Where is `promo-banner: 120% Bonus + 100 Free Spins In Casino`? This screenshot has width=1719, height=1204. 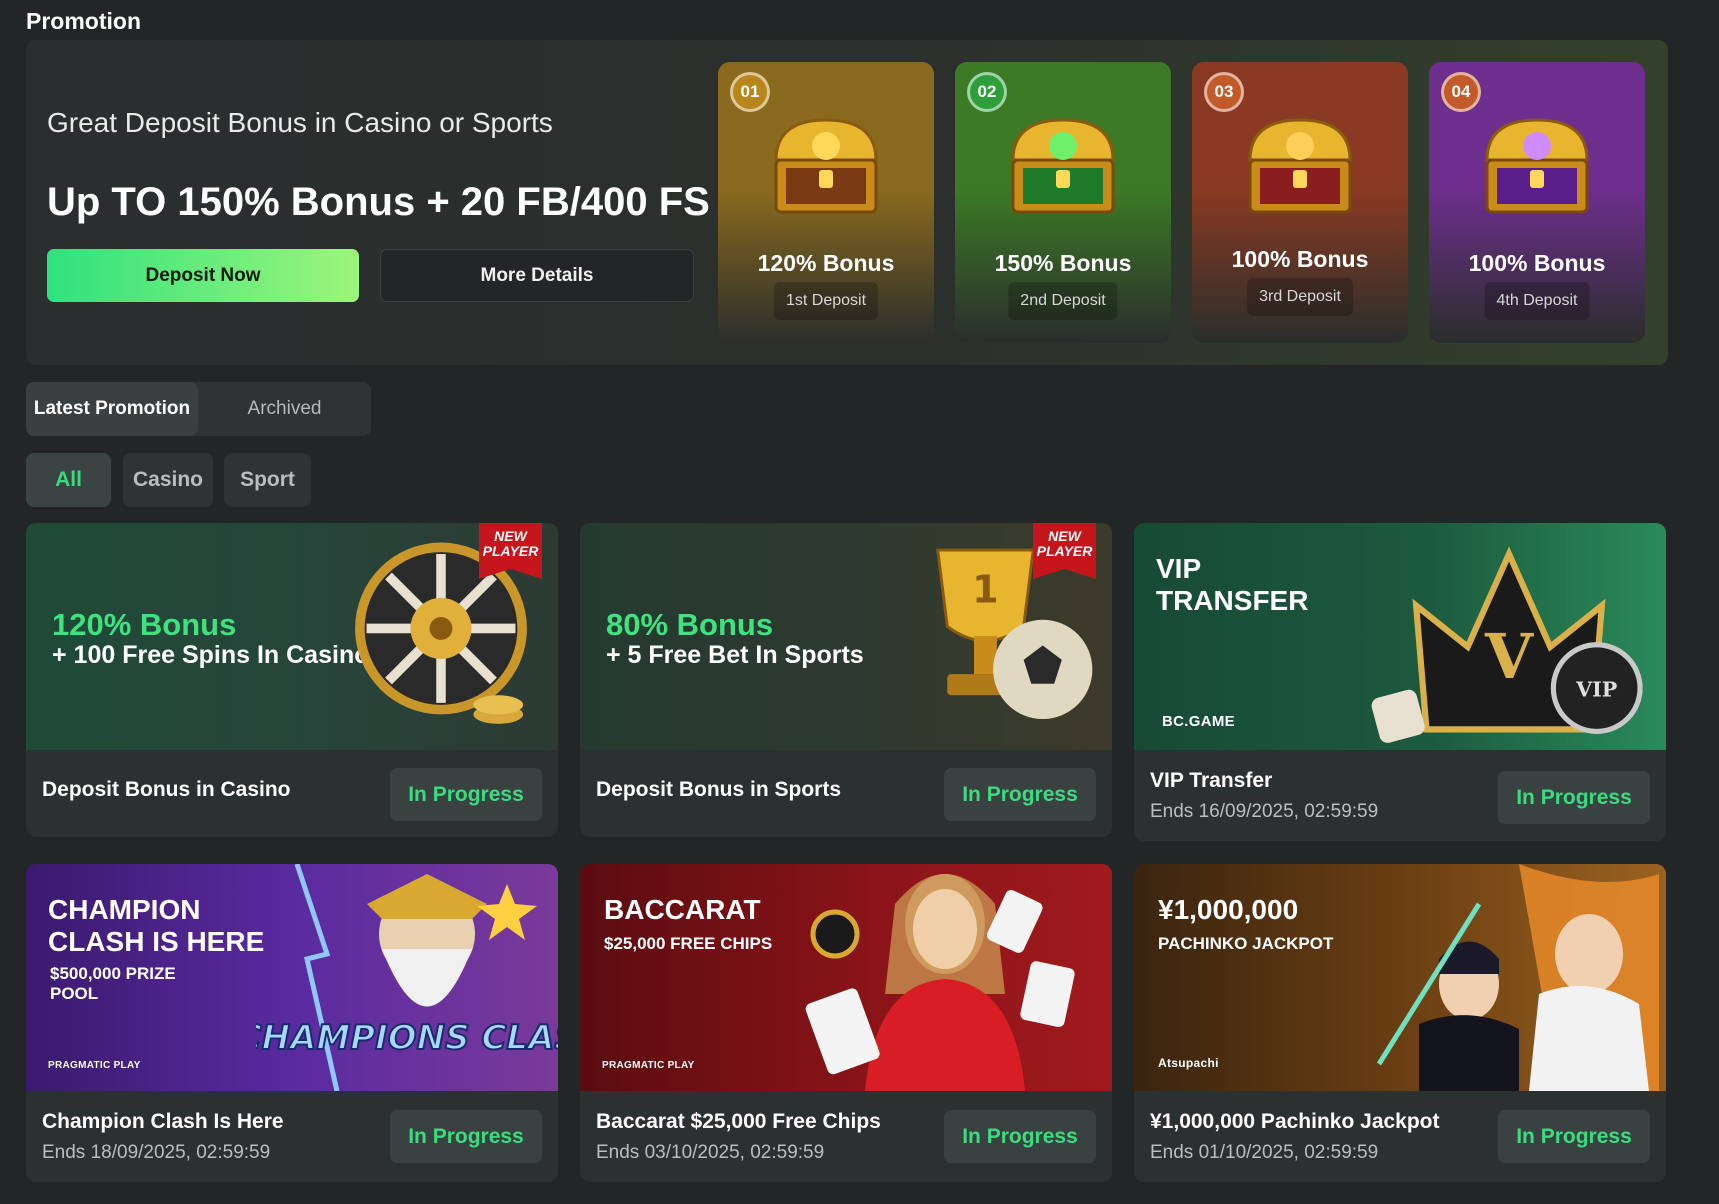
promo-banner: 120% Bonus + 100 Free Spins In Casino is located at coordinates (292, 636).